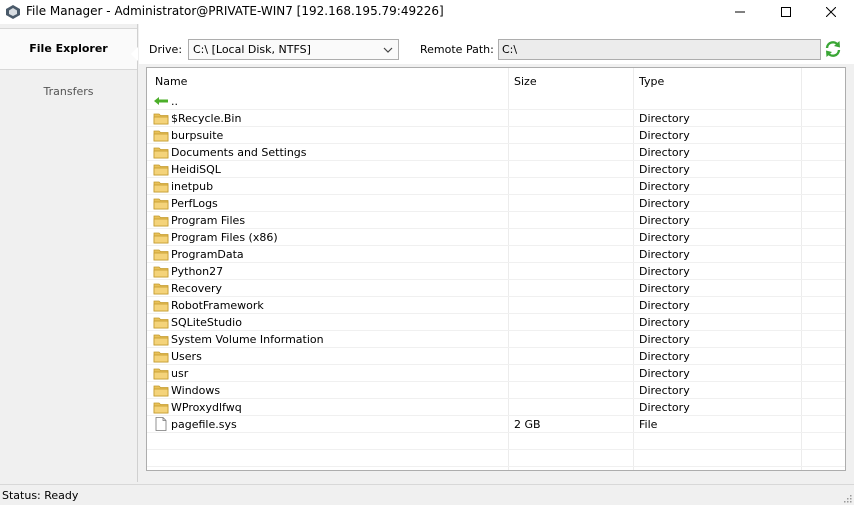  Describe the element at coordinates (180, 373) in the screenshot. I see `file-name: usr` at that location.